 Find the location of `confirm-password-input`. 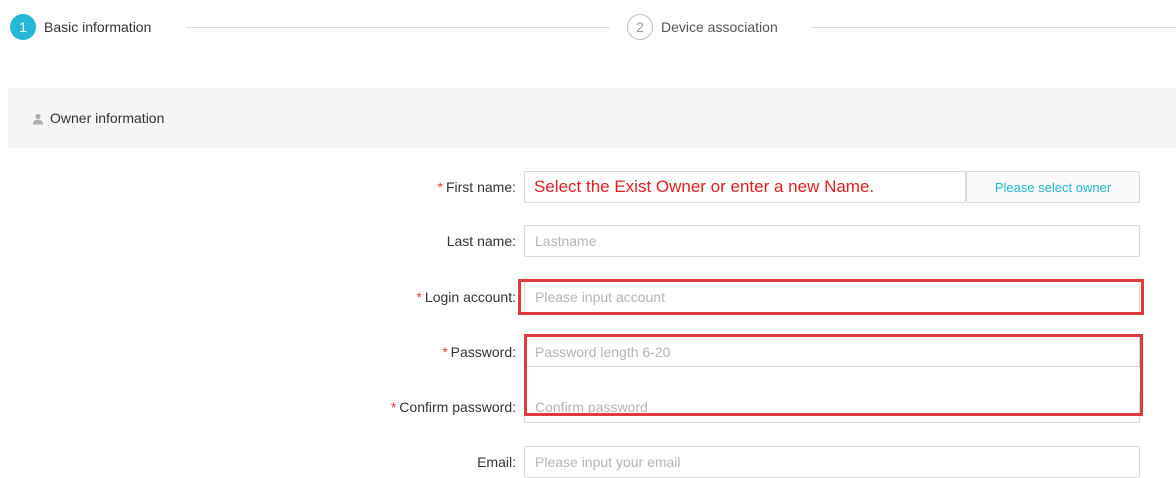

confirm-password-input is located at coordinates (832, 407).